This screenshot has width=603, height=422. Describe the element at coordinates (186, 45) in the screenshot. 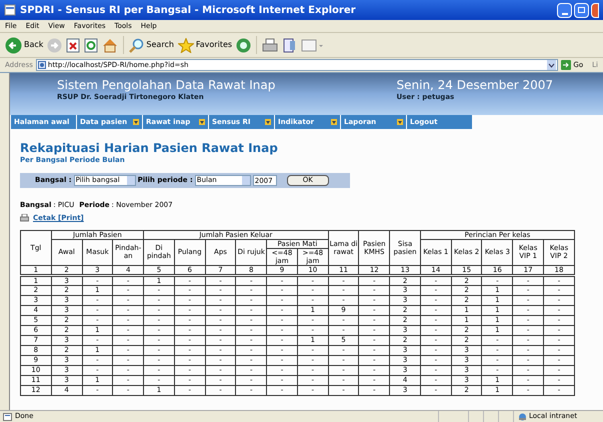

I see `star-icon` at that location.